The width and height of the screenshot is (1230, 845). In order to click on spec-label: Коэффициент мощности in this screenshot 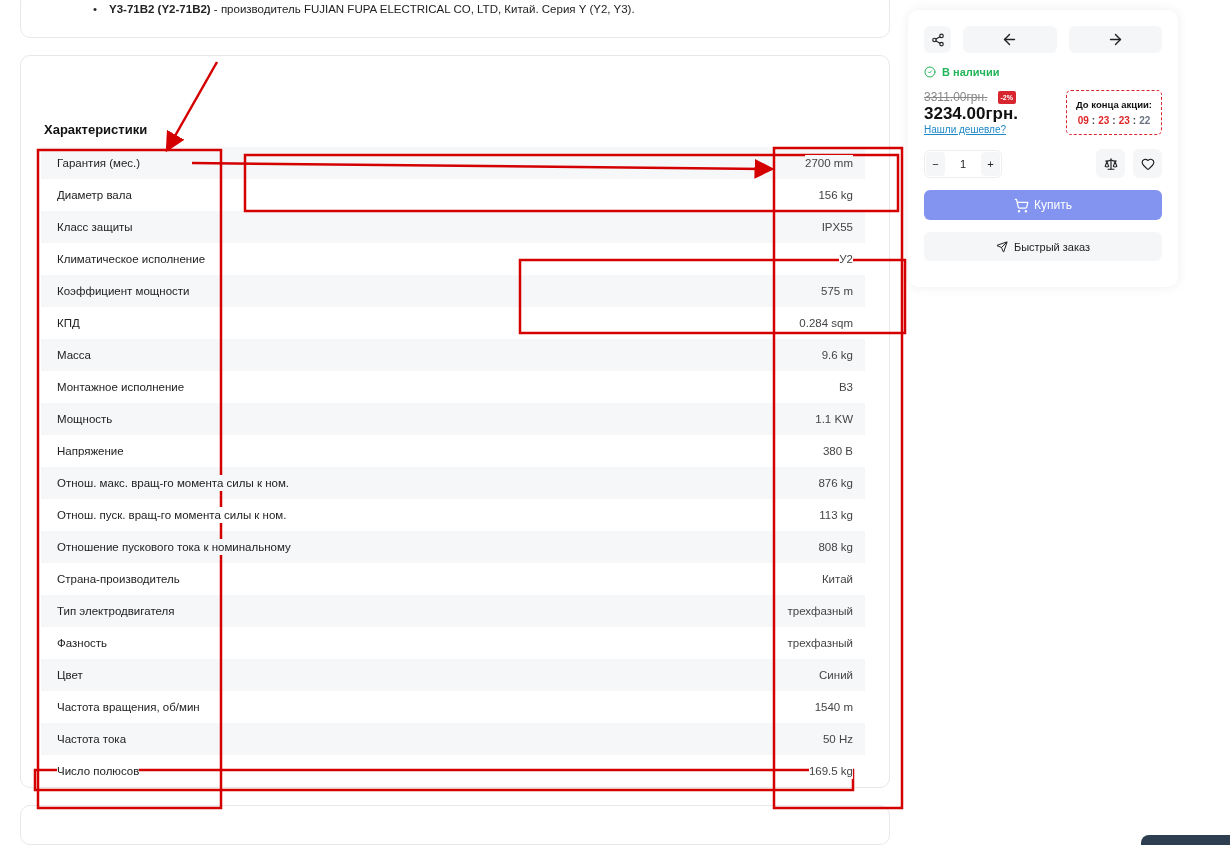, I will do `click(123, 291)`.